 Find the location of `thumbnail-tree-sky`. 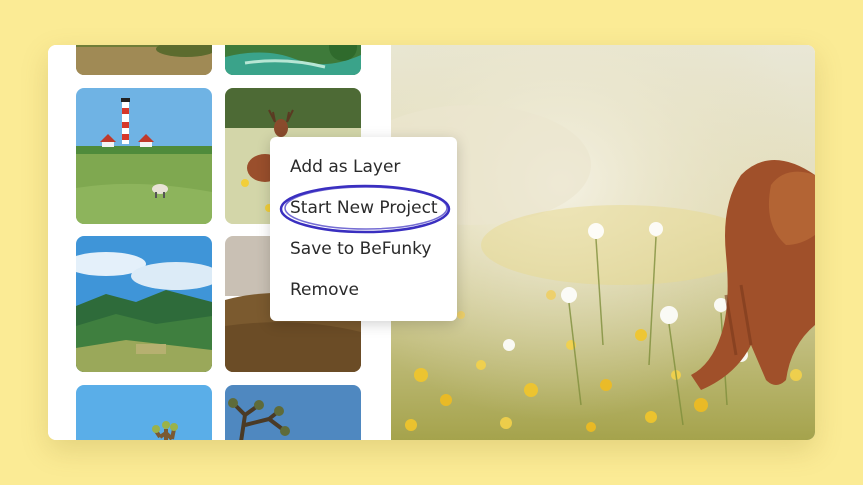

thumbnail-tree-sky is located at coordinates (293, 412).